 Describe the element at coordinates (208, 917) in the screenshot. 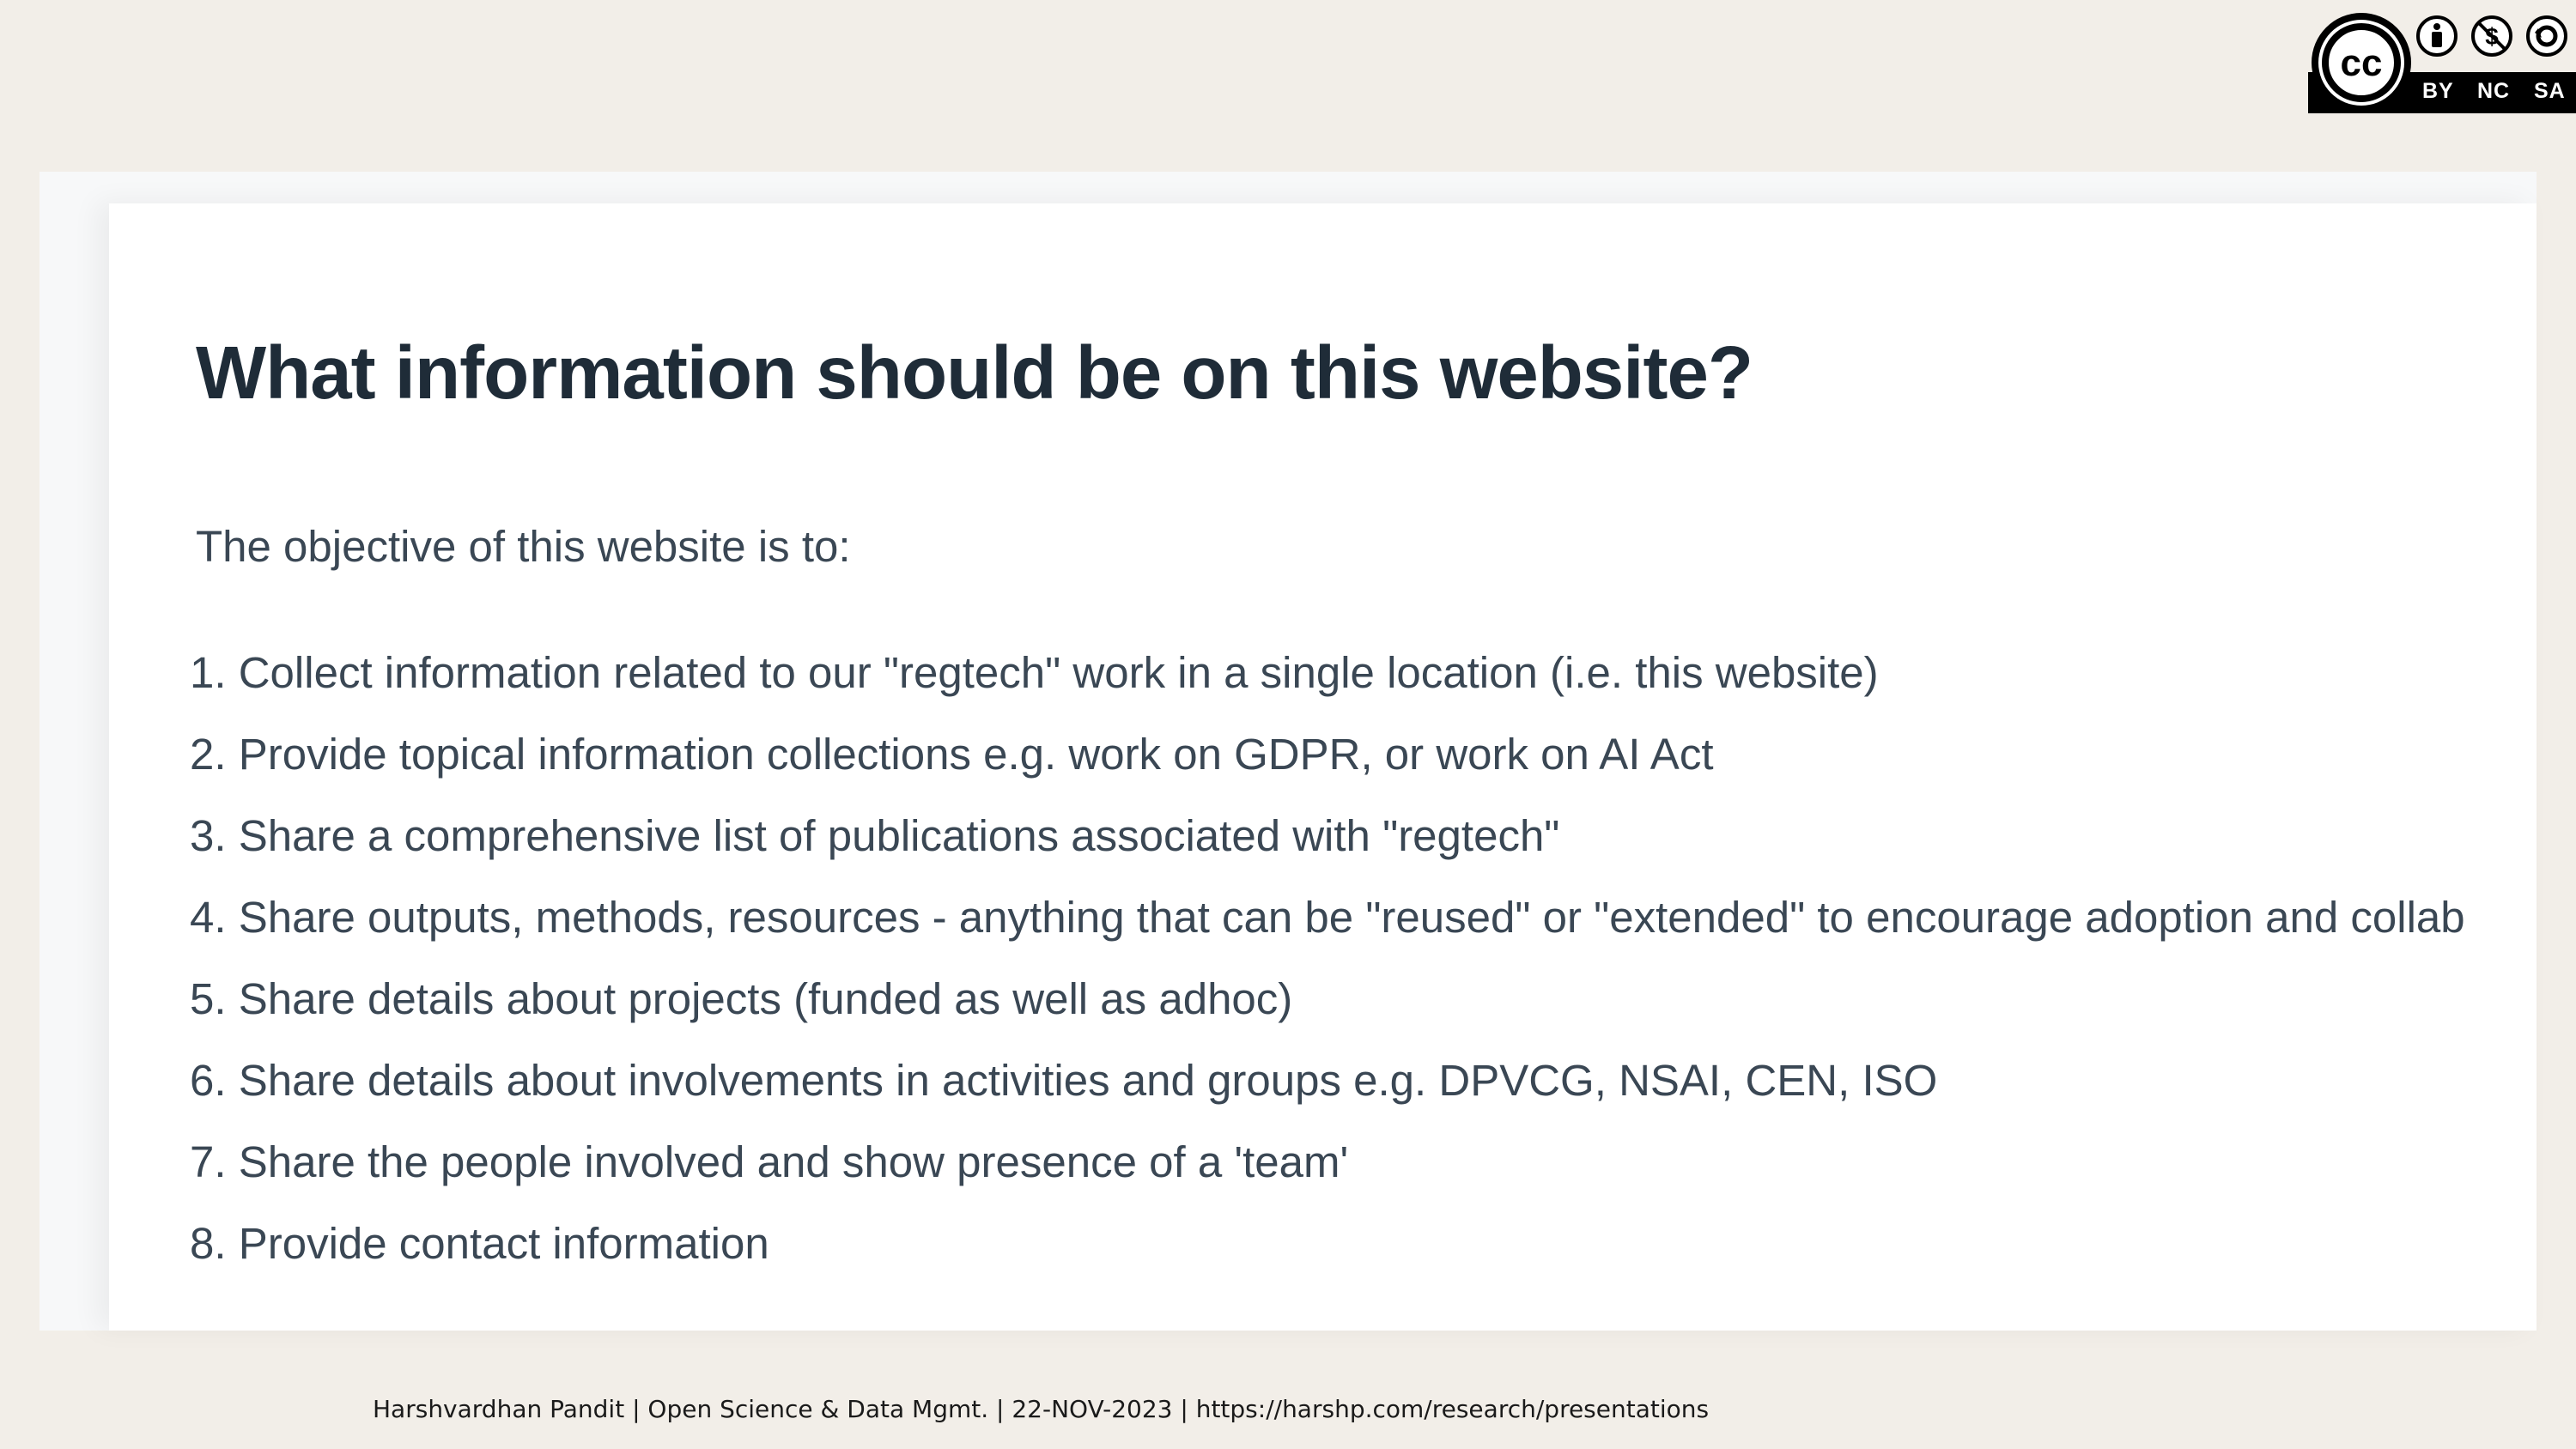

I see `list-item-number: 4.` at that location.